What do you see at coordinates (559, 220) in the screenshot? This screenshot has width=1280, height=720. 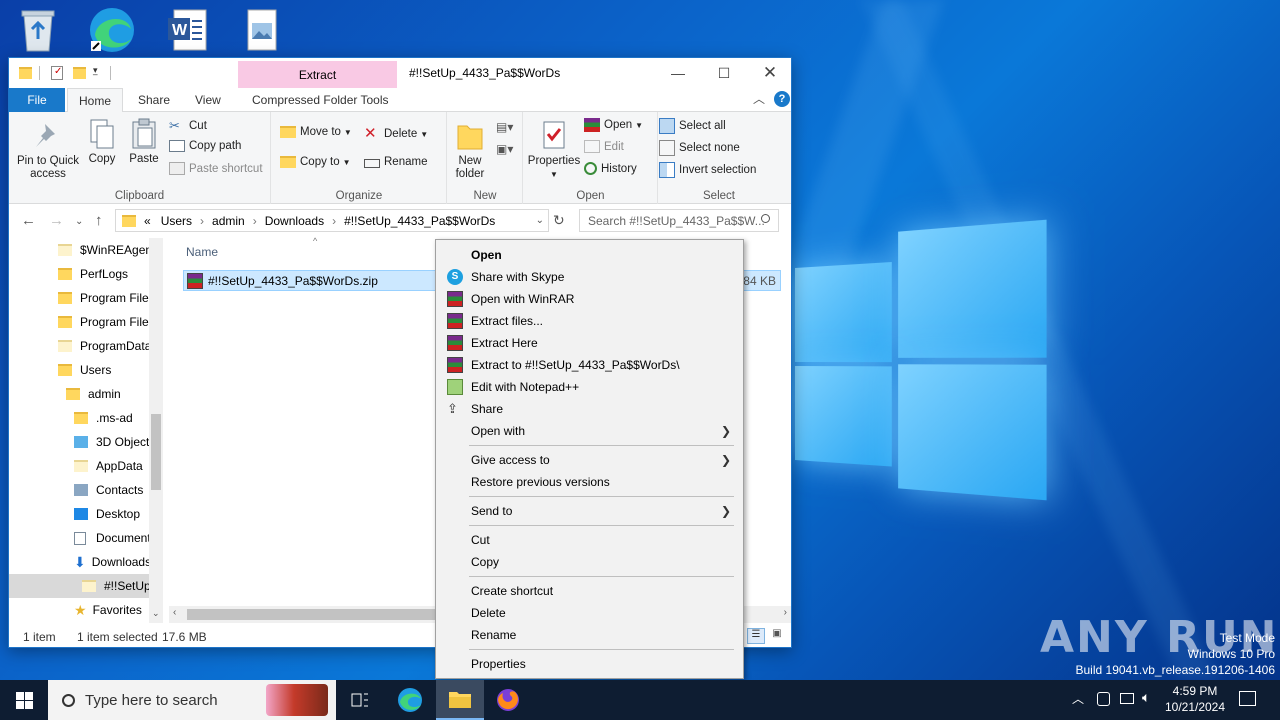 I see `refresh-icon: ↻` at bounding box center [559, 220].